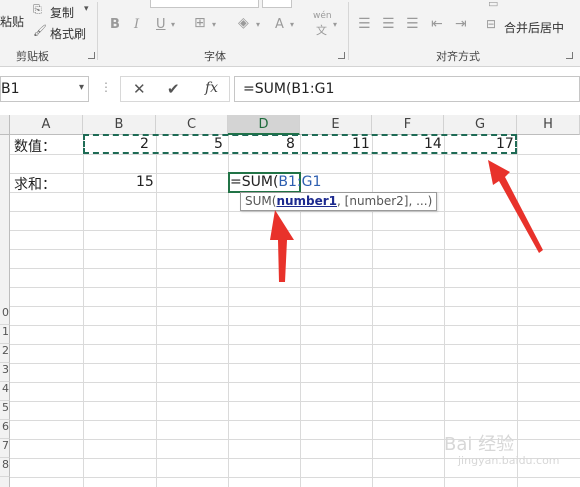  I want to click on font-color-button: A, so click(279, 24).